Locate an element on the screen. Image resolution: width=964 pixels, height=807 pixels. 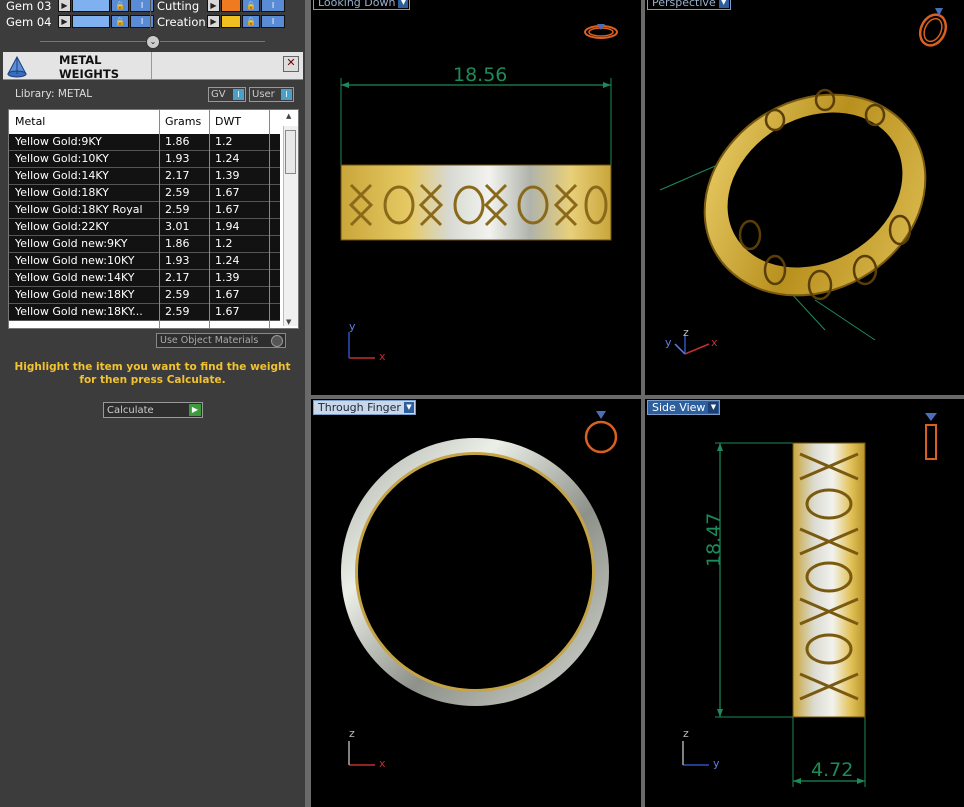
scroll-up-icon: ▲ is located at coordinates (288, 116).